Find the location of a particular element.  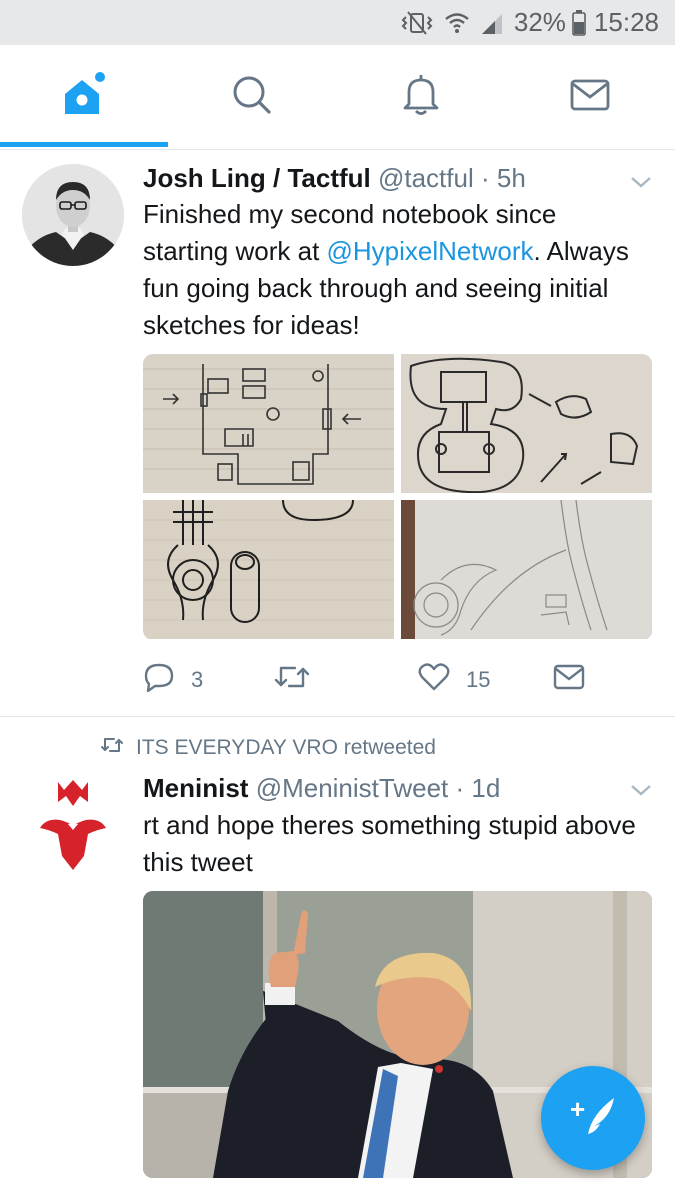

heart-icon is located at coordinates (434, 680).